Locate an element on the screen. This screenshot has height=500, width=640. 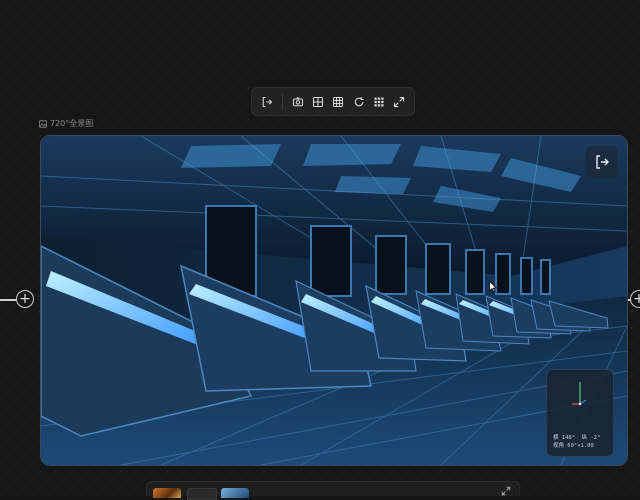
exit-panorama-button is located at coordinates (602, 162).